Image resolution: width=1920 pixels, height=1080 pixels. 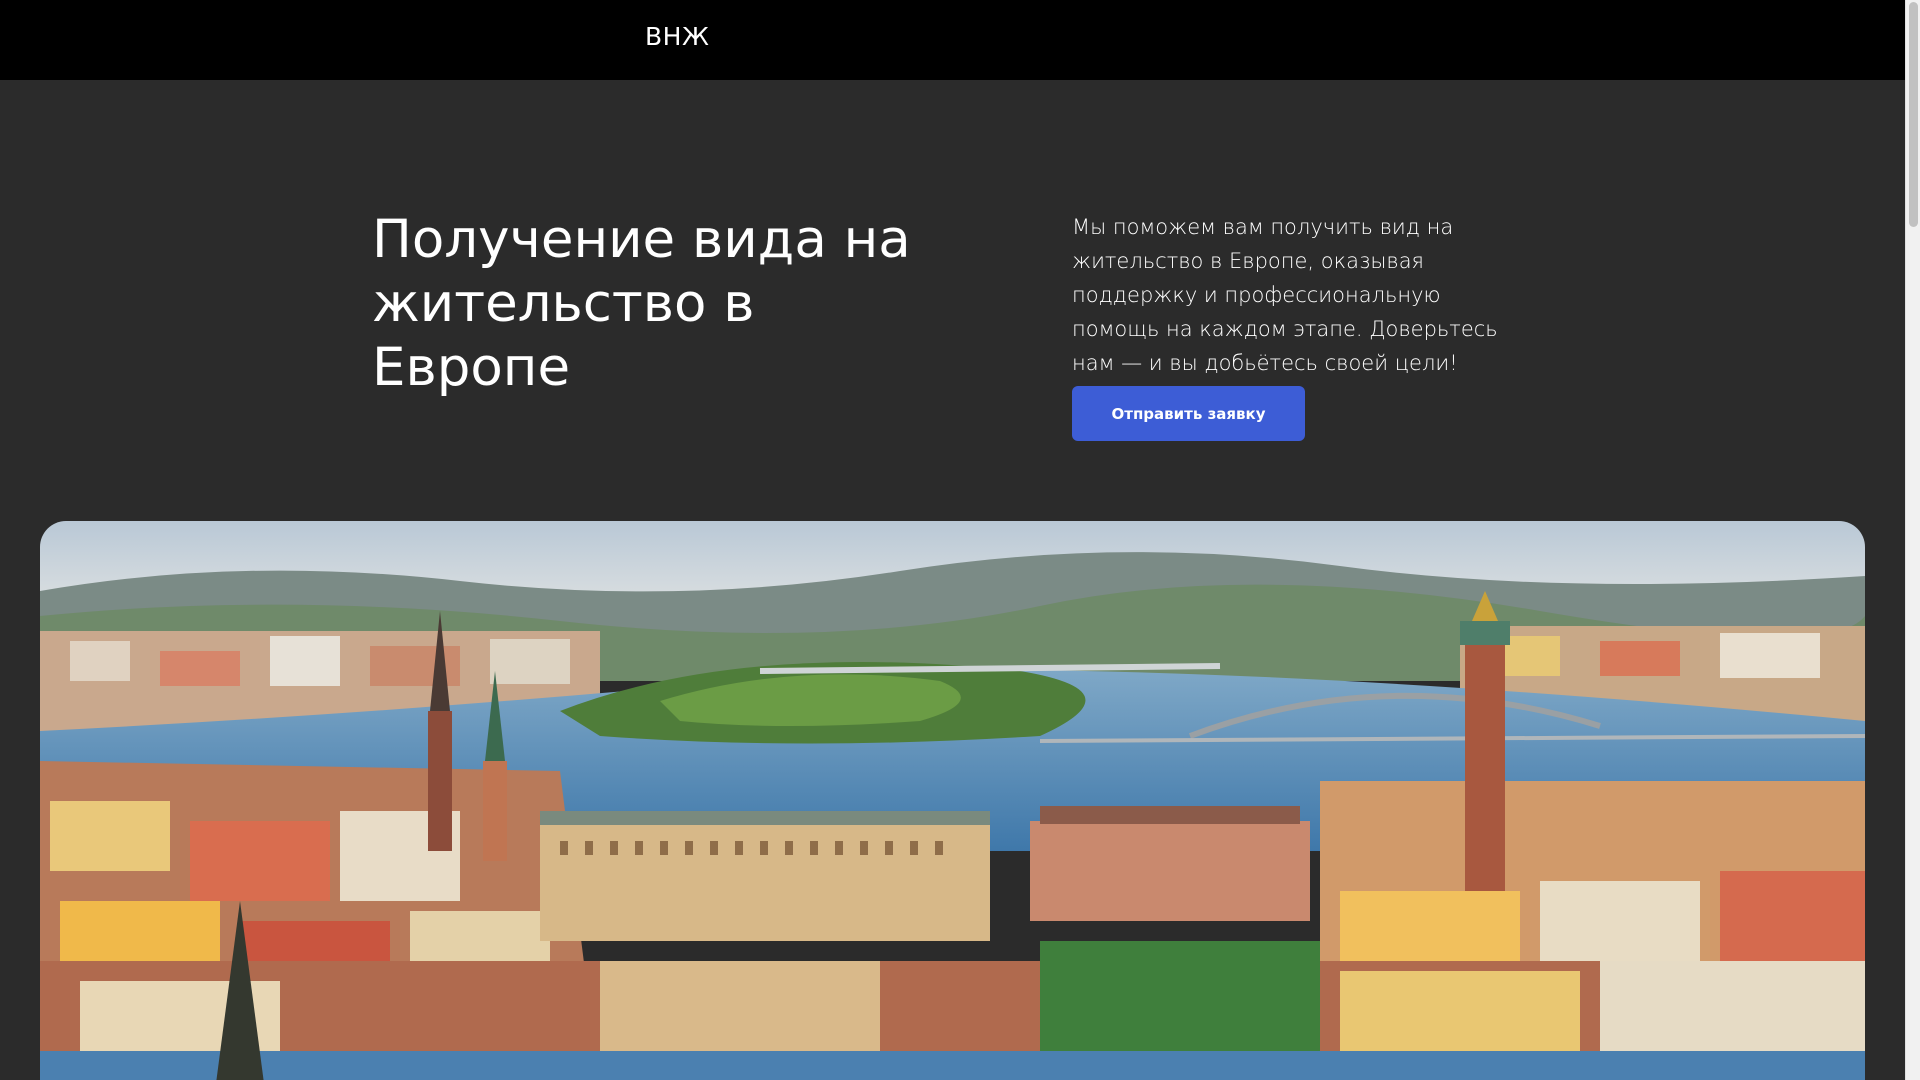 I want to click on top-bar: ВНЖ, so click(x=952, y=40).